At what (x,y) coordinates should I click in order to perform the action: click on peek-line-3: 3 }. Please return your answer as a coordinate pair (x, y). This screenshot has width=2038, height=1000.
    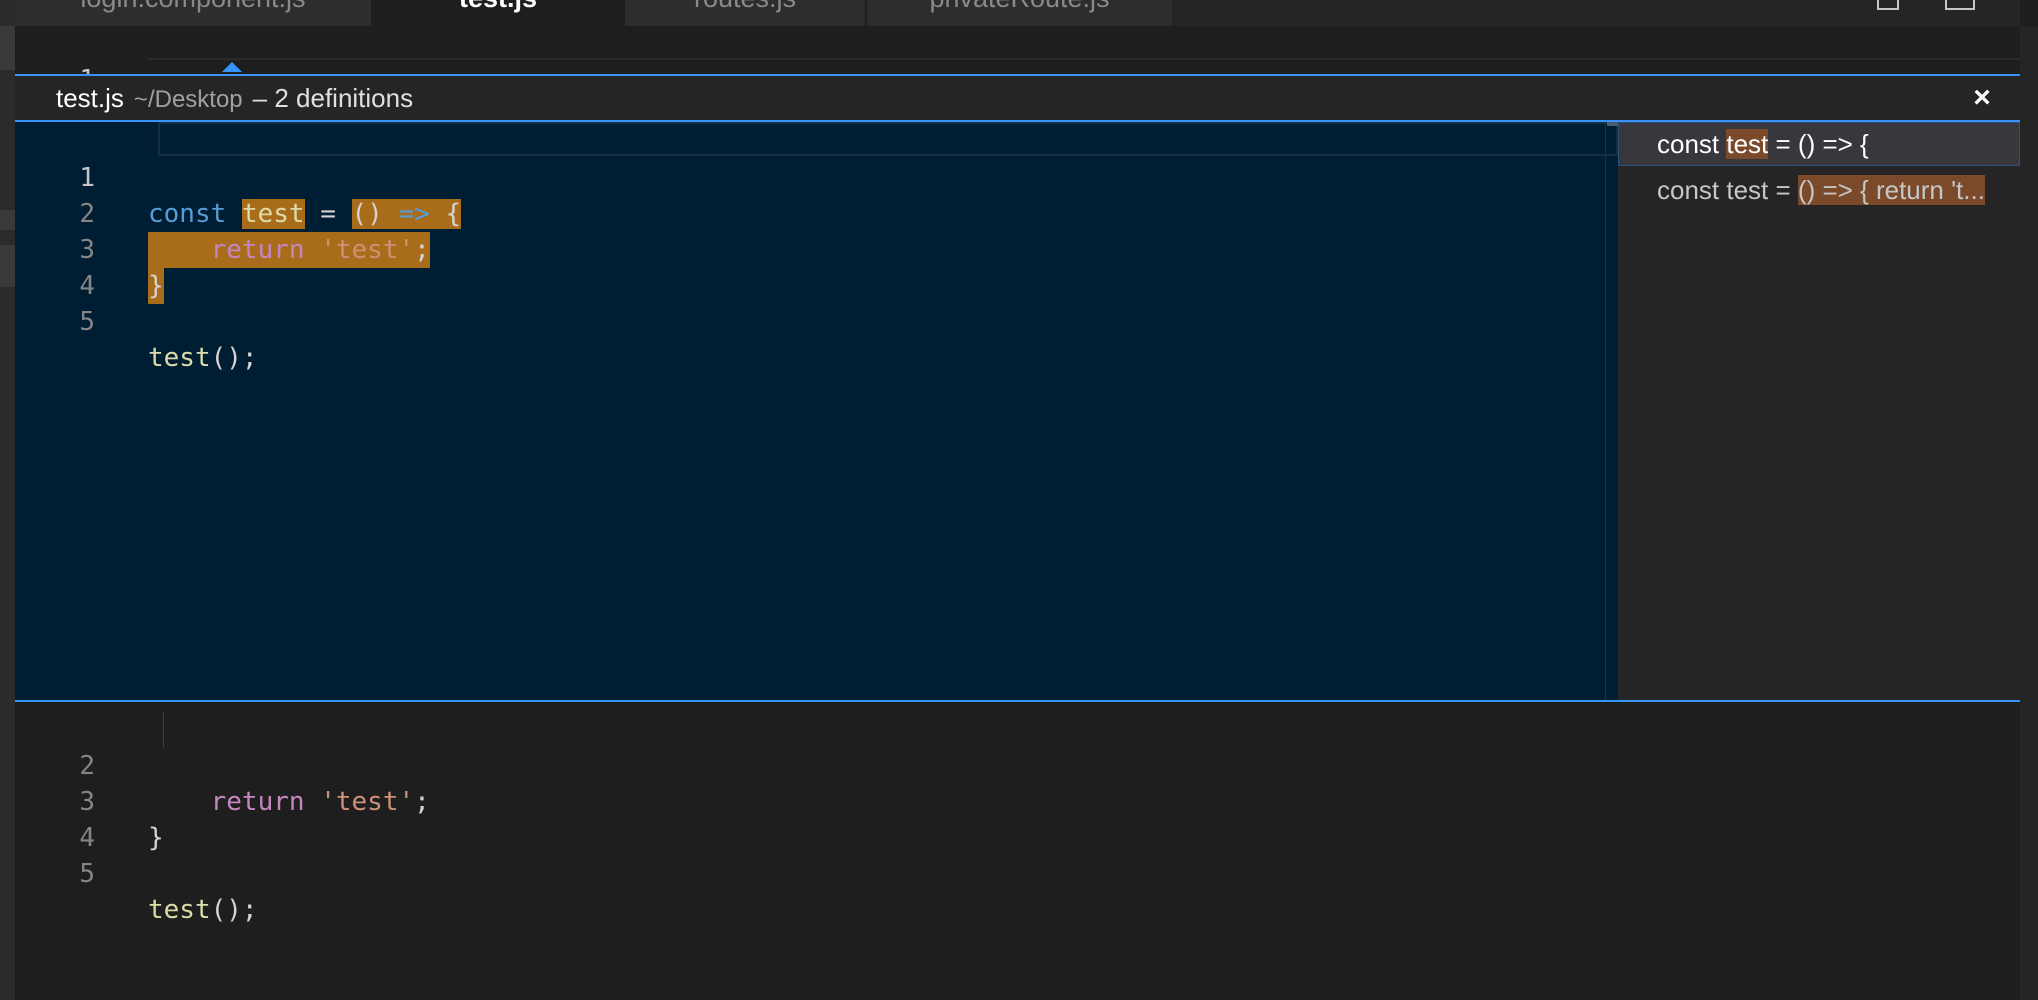
    Looking at the image, I should click on (89, 250).